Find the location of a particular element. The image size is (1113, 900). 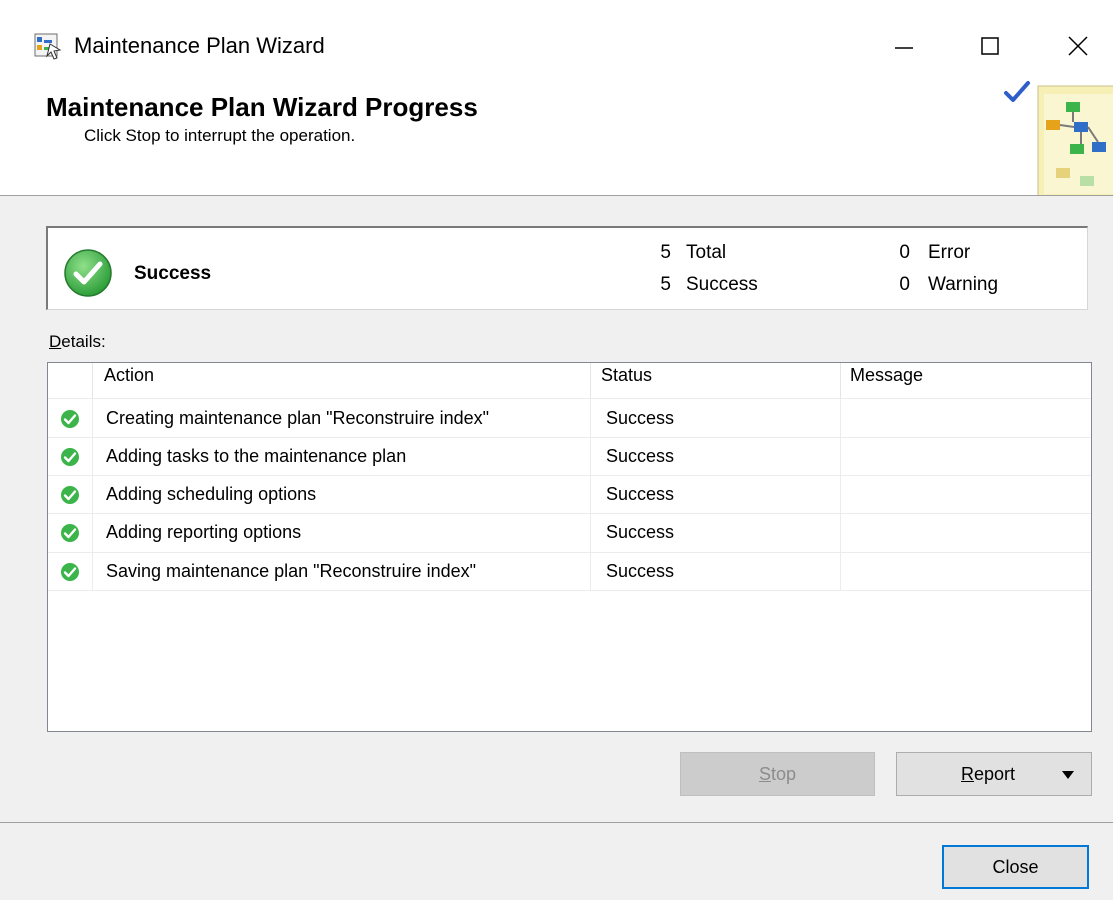

report-label-wrap: Report is located at coordinates (988, 774).